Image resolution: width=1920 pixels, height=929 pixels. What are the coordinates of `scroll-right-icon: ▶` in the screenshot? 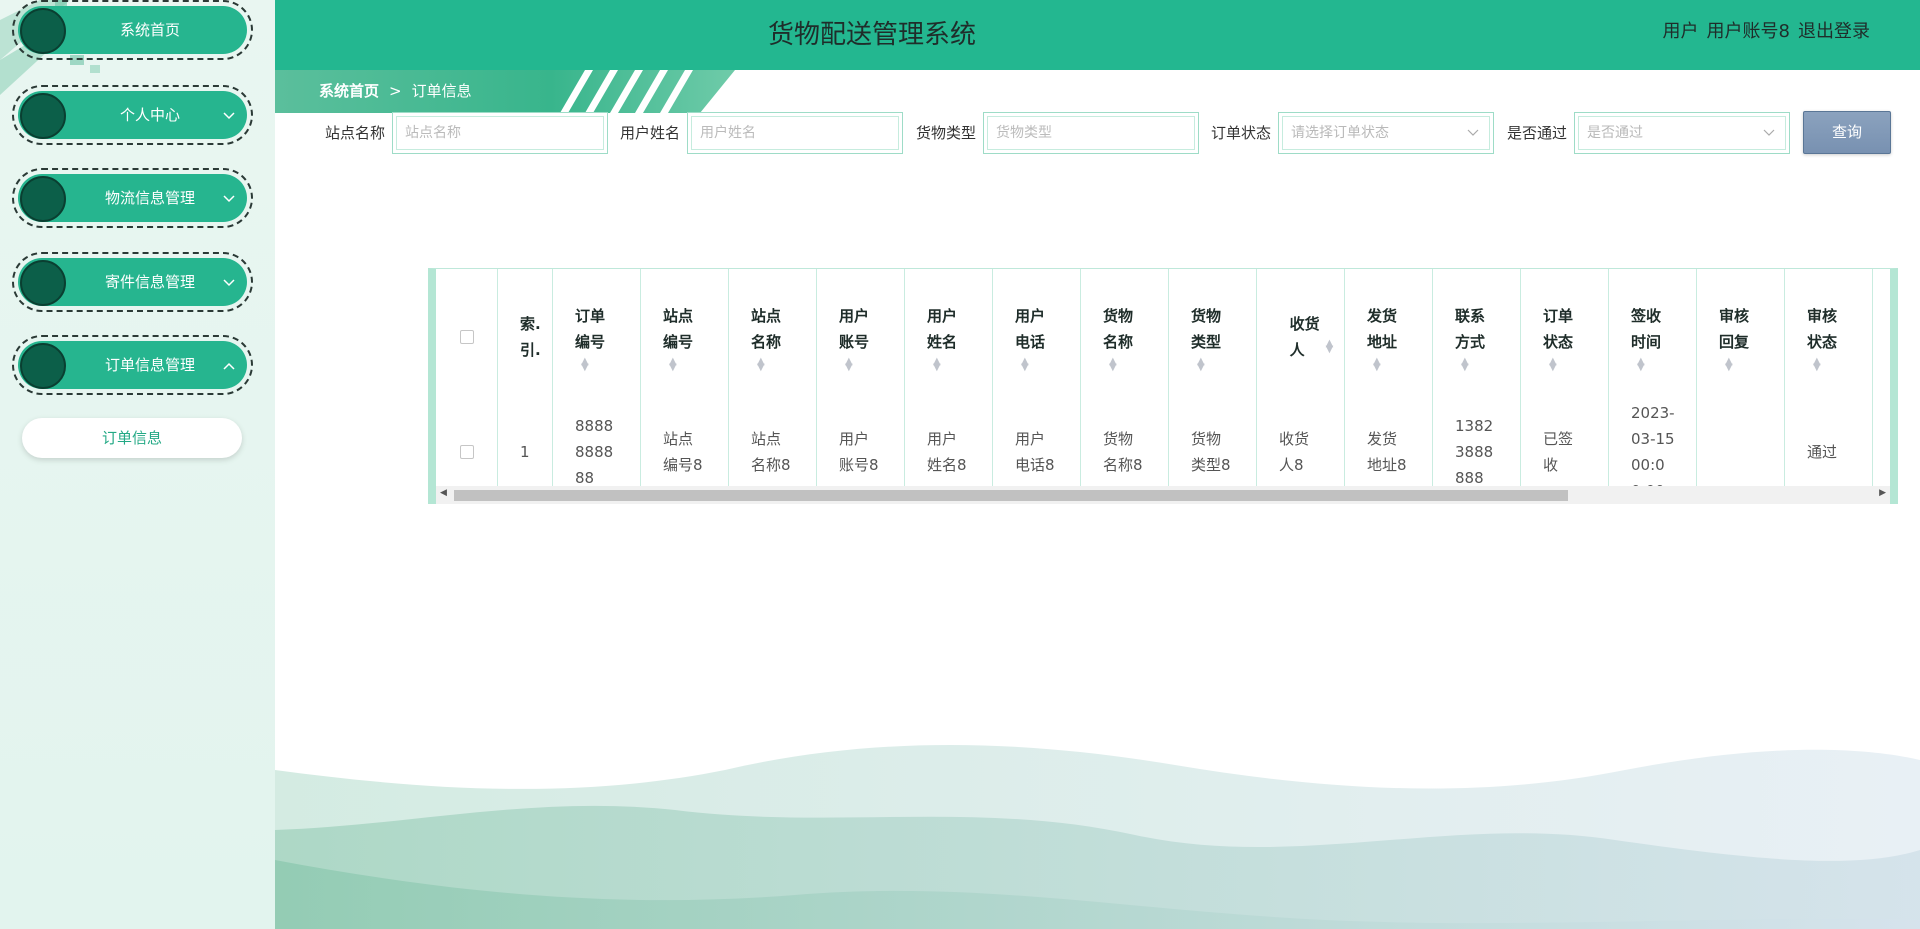 It's located at (1882, 493).